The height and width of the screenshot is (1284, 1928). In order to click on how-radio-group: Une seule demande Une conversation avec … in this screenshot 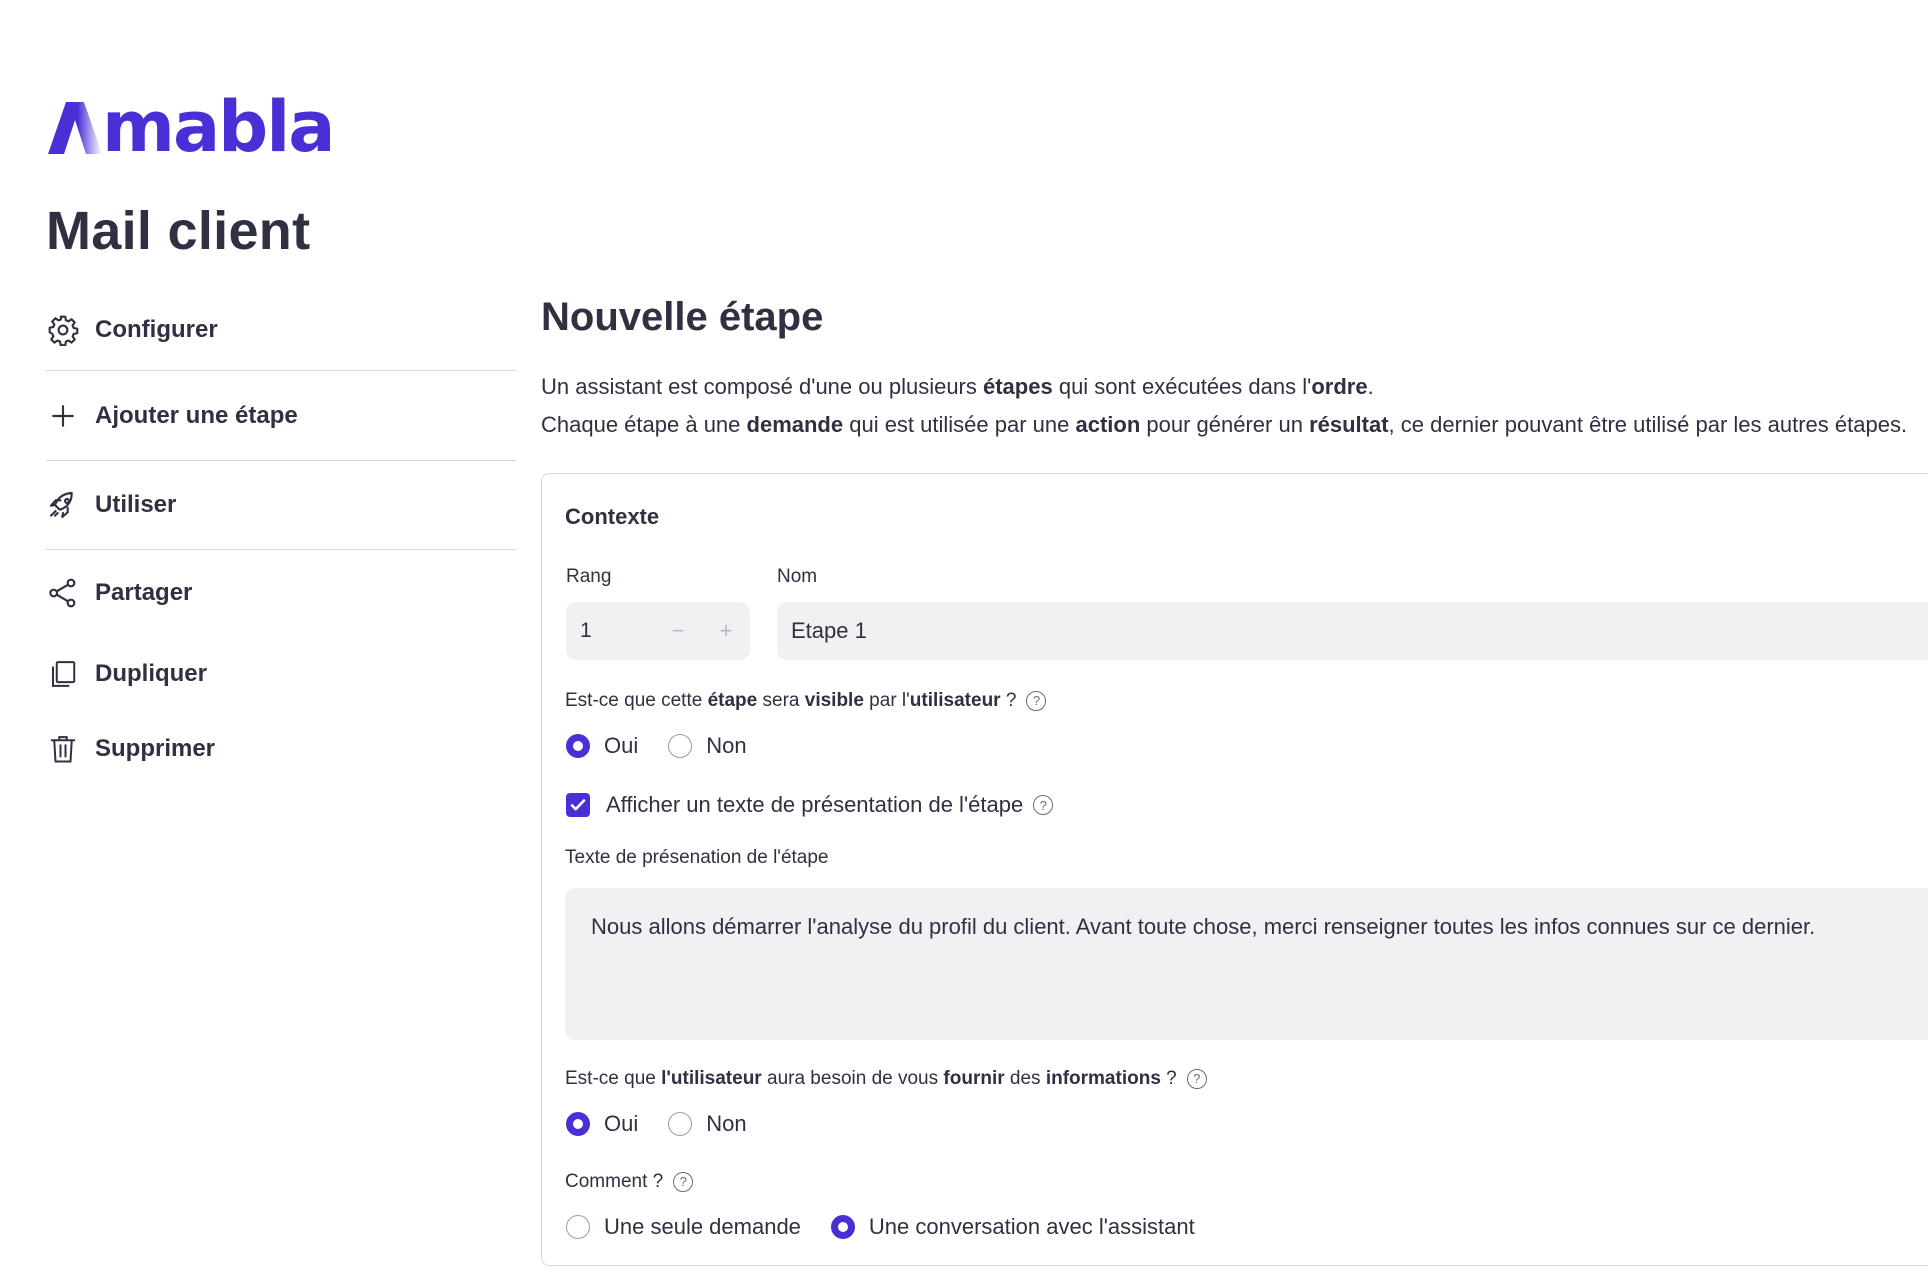, I will do `click(895, 1227)`.